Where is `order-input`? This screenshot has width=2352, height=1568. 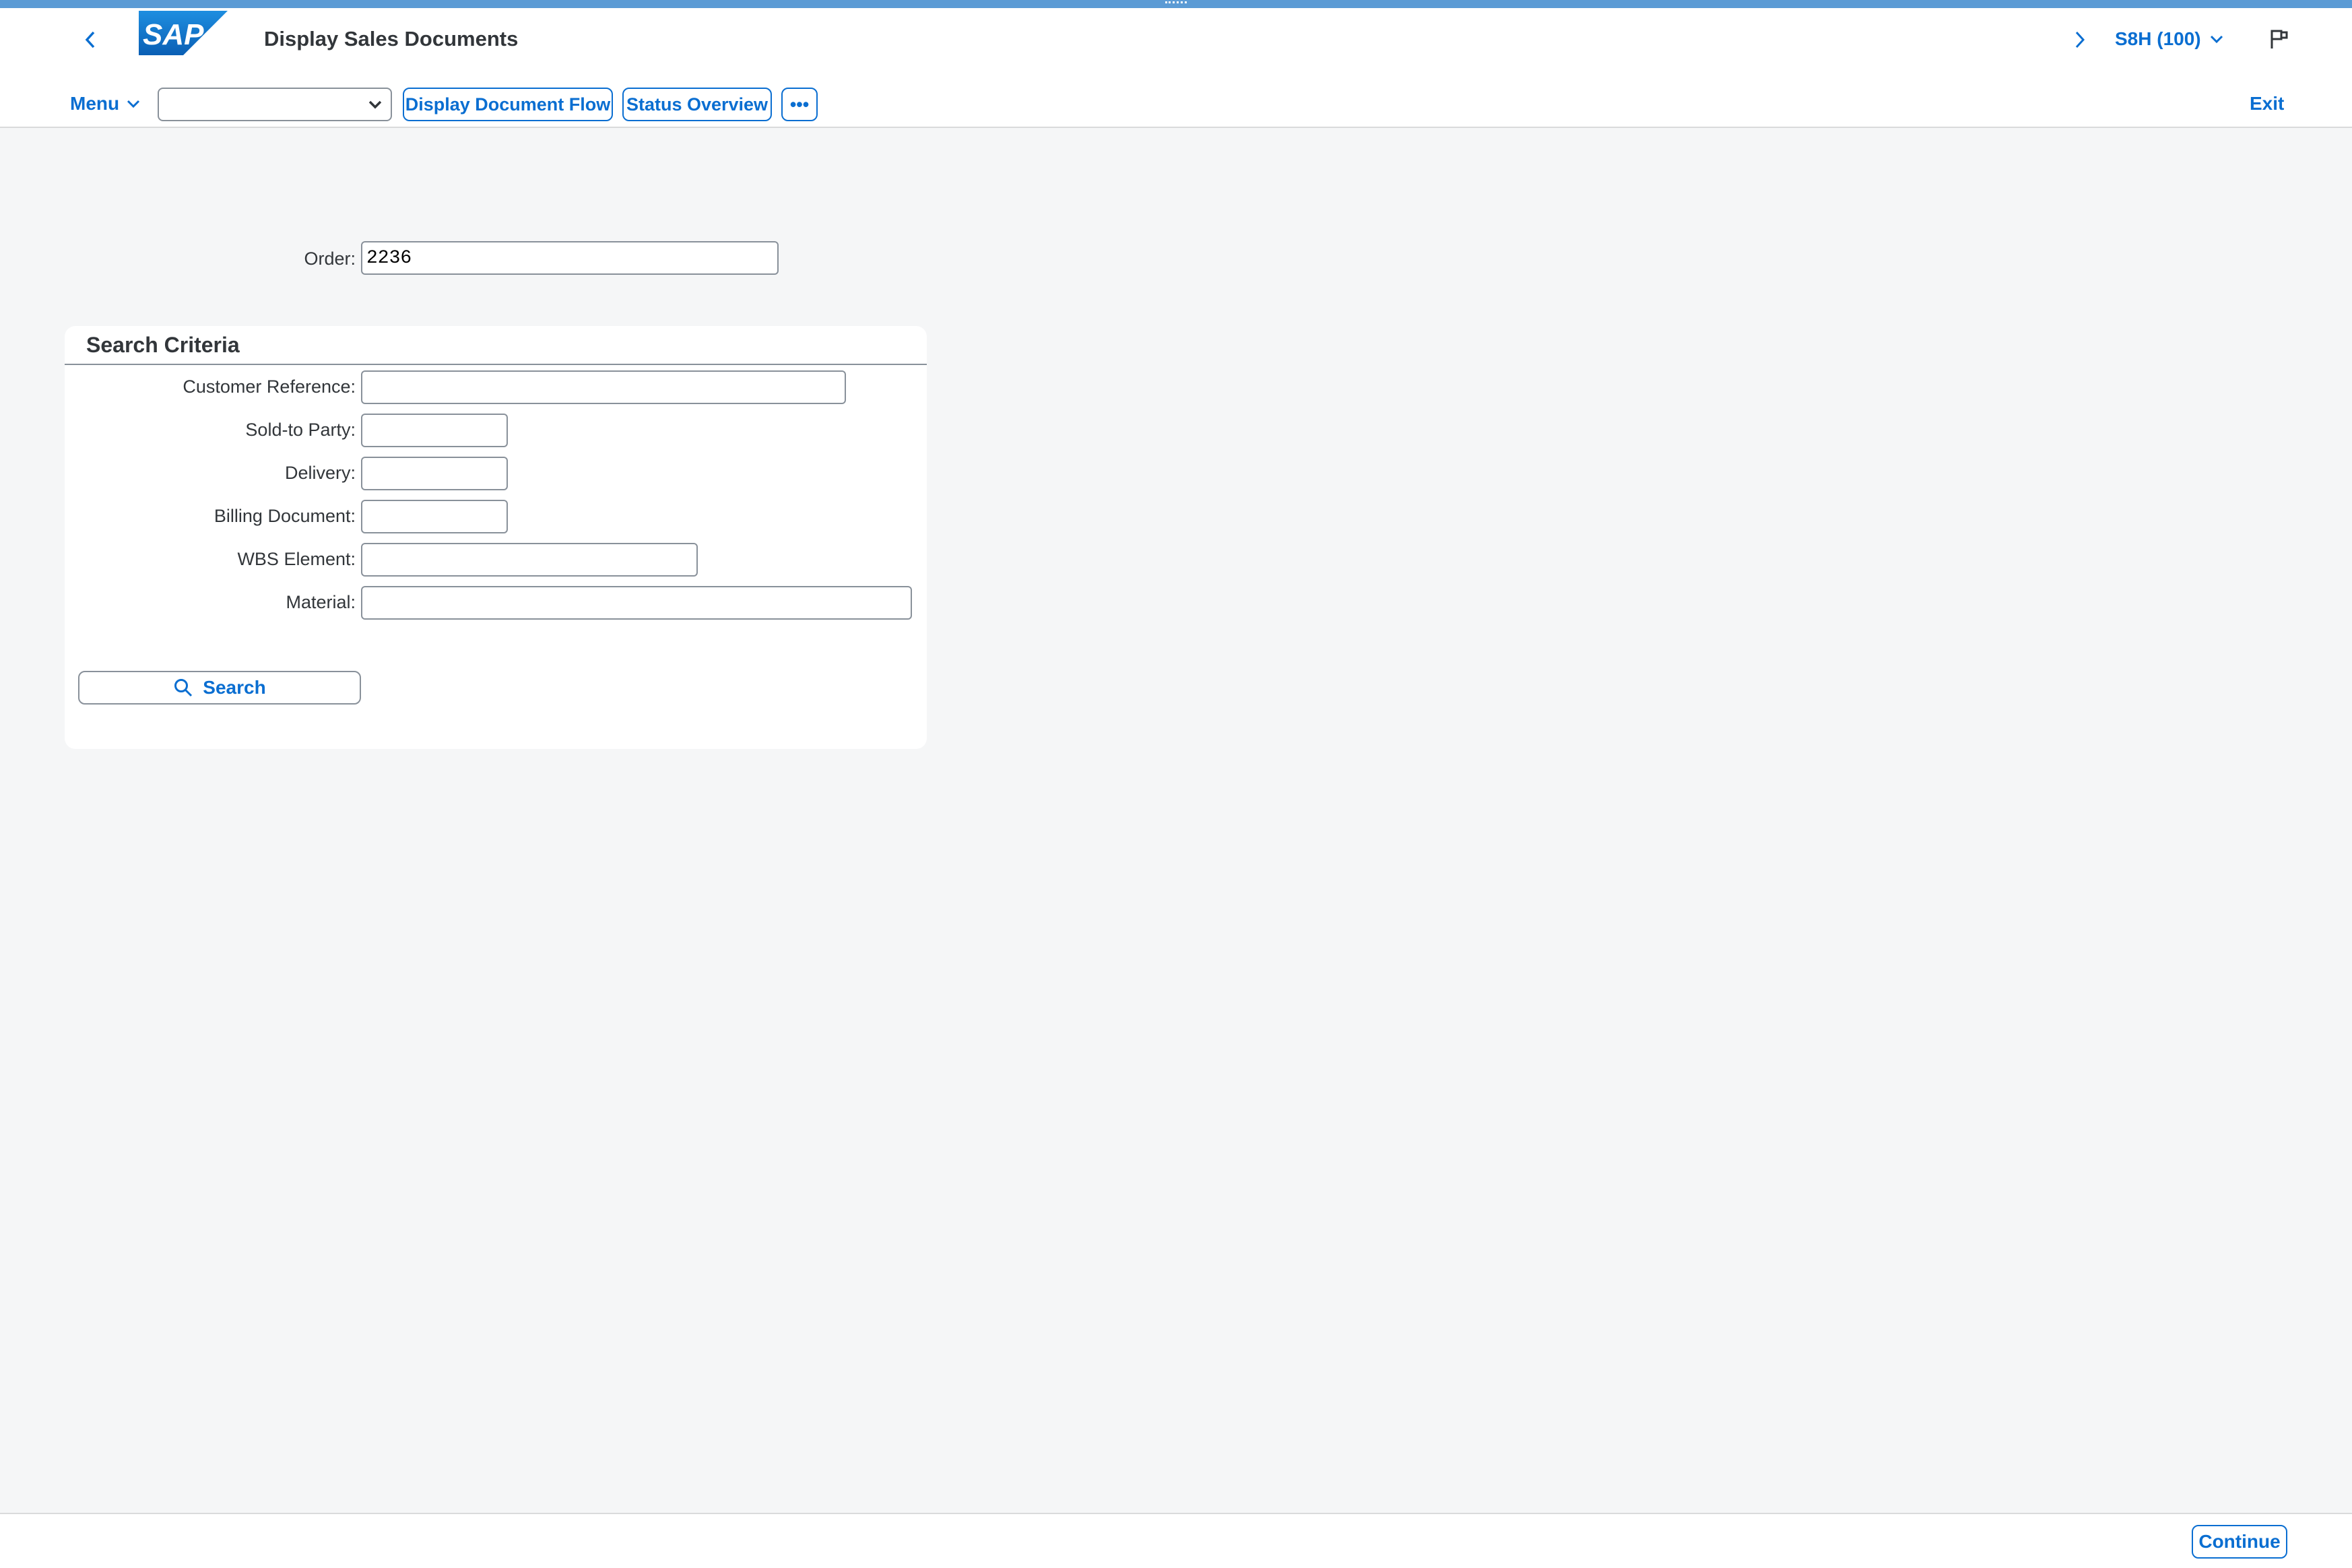
order-input is located at coordinates (570, 258).